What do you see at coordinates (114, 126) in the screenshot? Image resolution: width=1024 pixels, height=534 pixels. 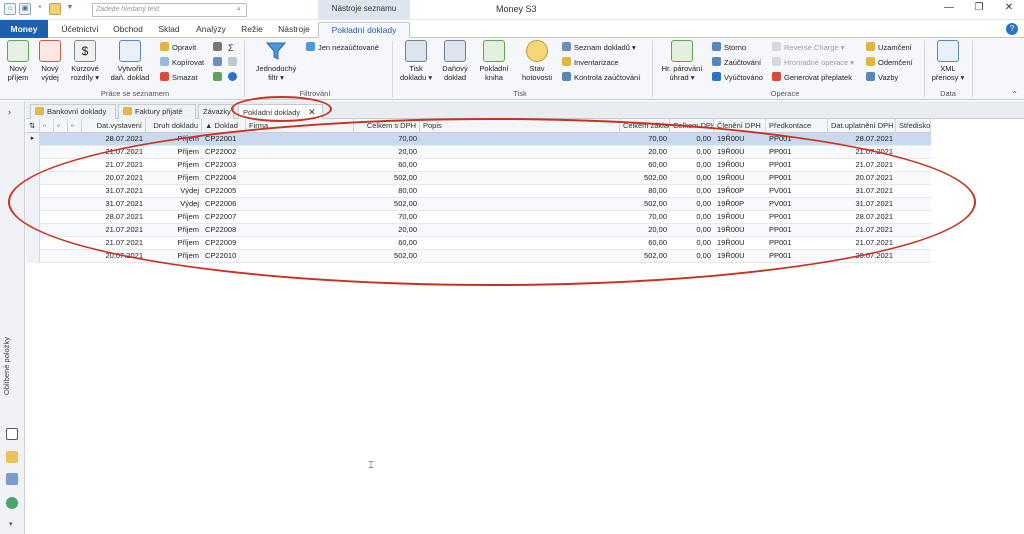 I see `col-dat-vystaveni: Dat.vystavení` at bounding box center [114, 126].